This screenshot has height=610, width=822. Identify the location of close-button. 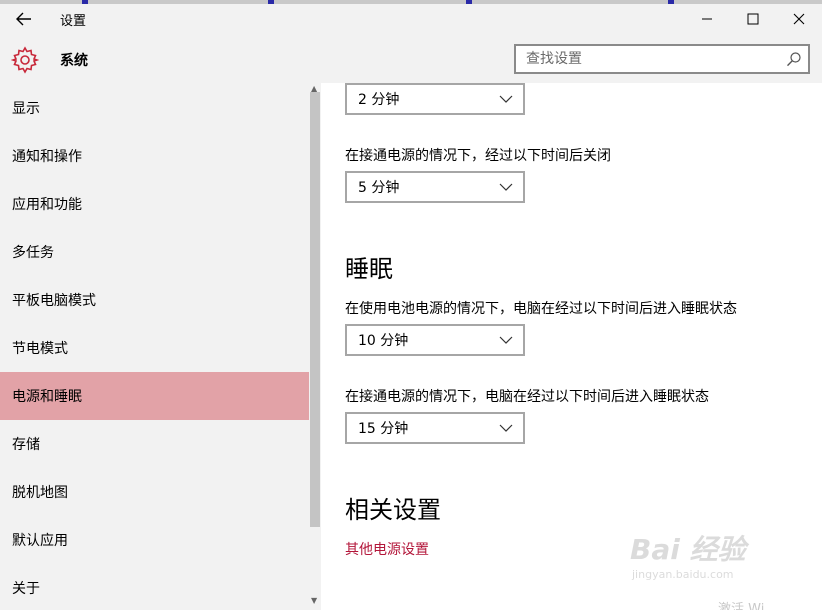
(799, 19).